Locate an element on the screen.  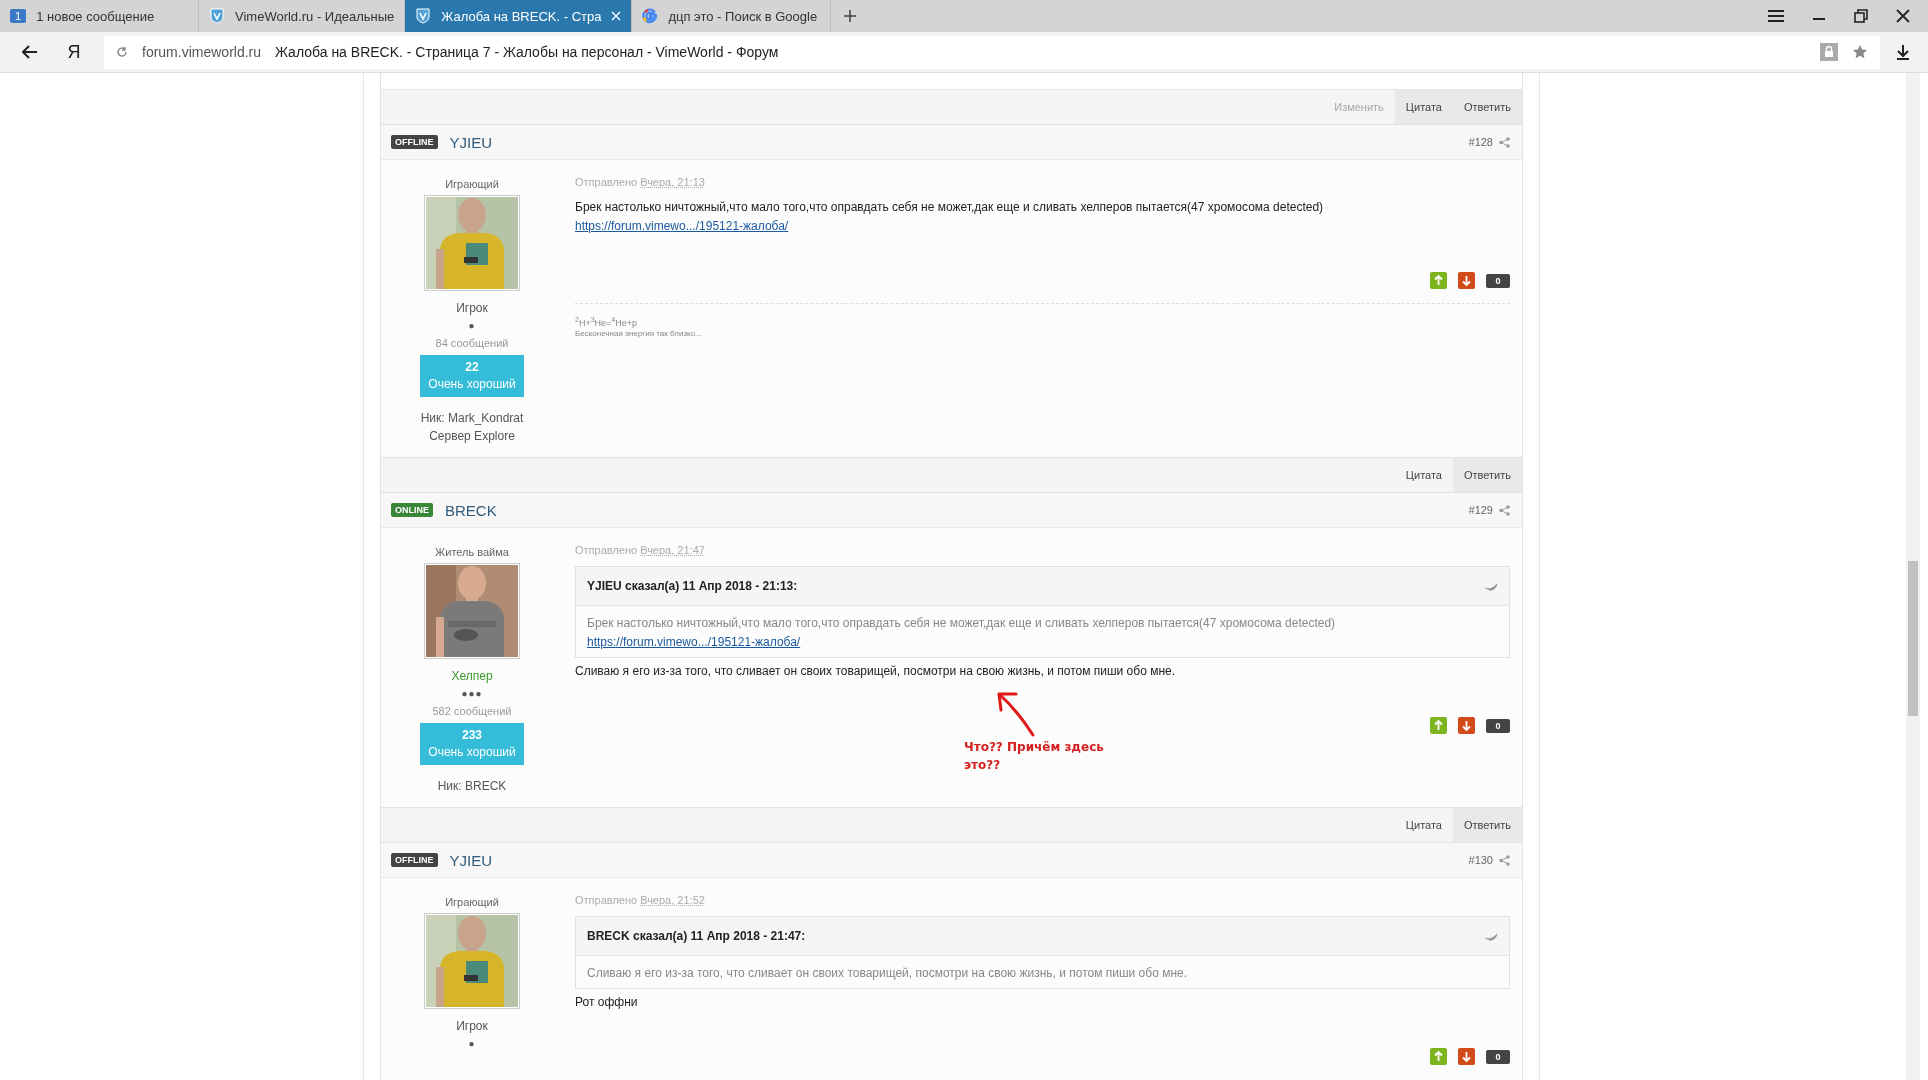
profile-field: Ник: Mark_Kondrat is located at coordinates (472, 418).